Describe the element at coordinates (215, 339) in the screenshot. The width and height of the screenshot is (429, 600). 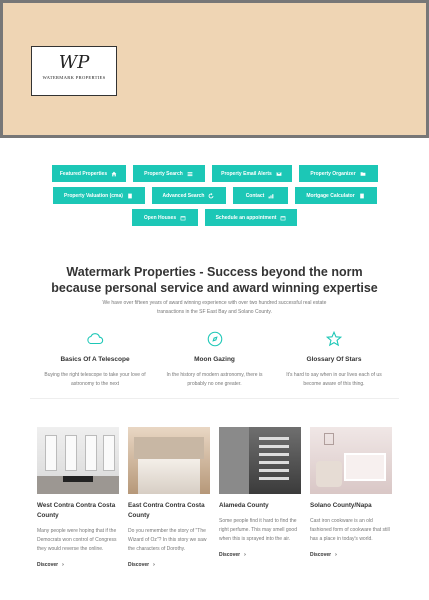
I see `compass-icon` at that location.